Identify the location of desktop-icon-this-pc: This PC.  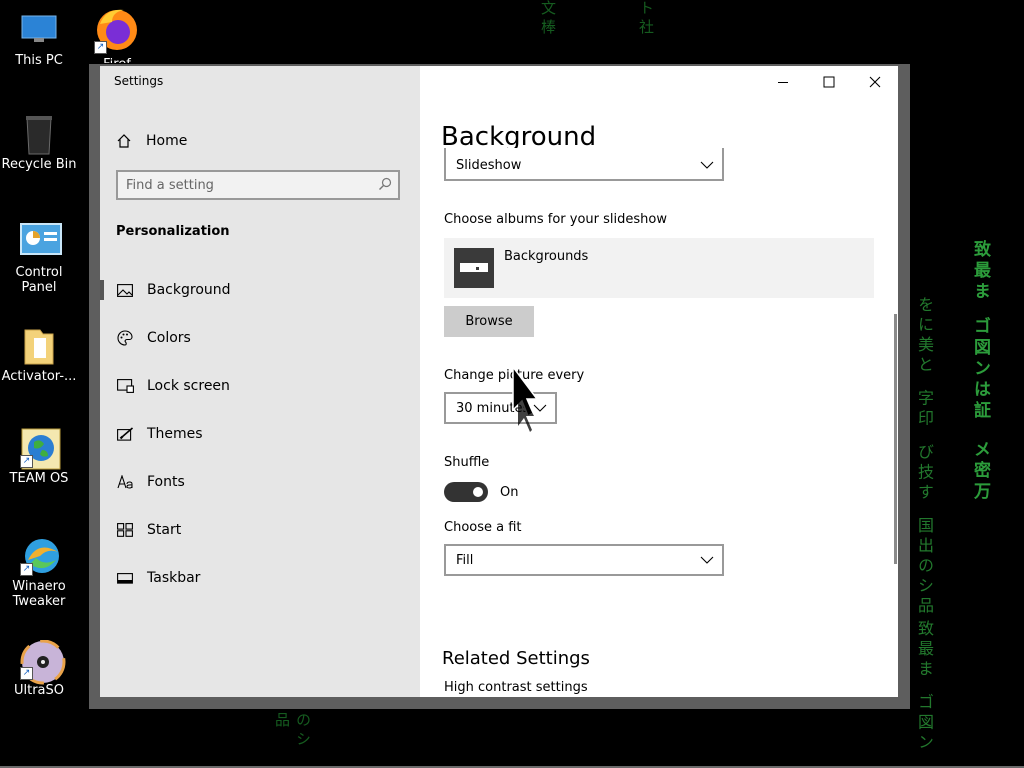
(39, 39).